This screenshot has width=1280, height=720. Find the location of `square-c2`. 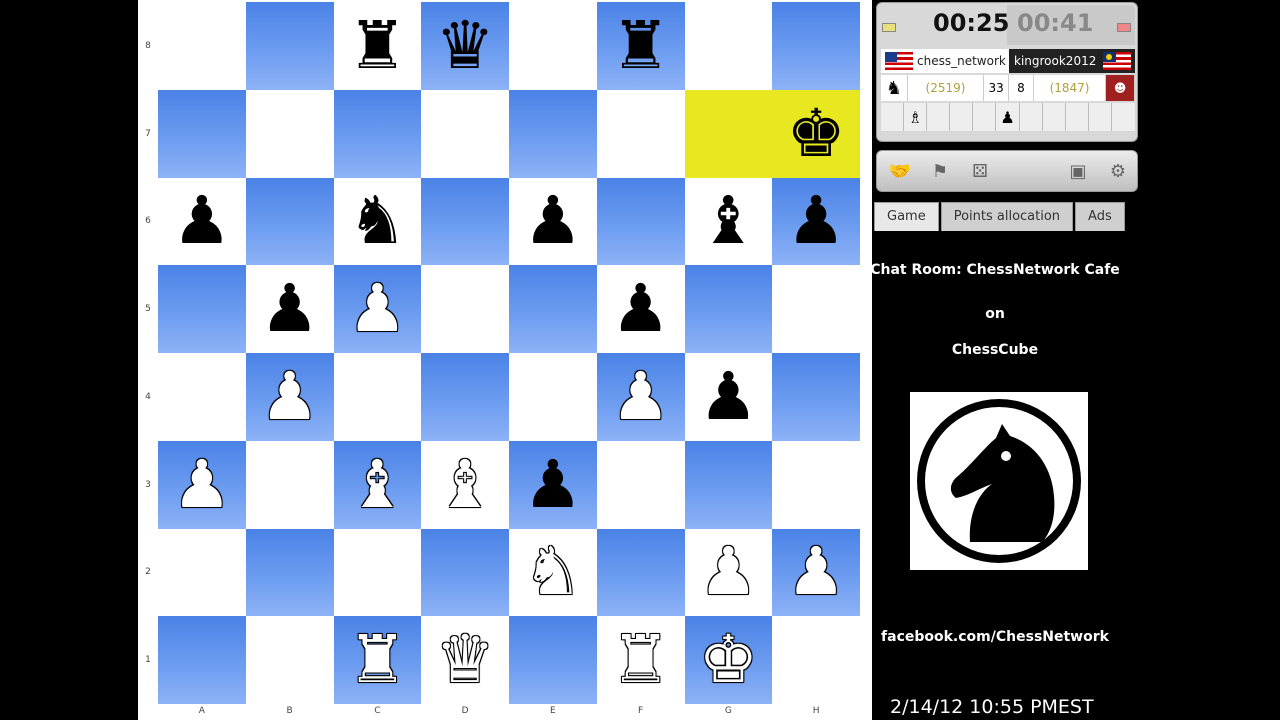

square-c2 is located at coordinates (377, 572).